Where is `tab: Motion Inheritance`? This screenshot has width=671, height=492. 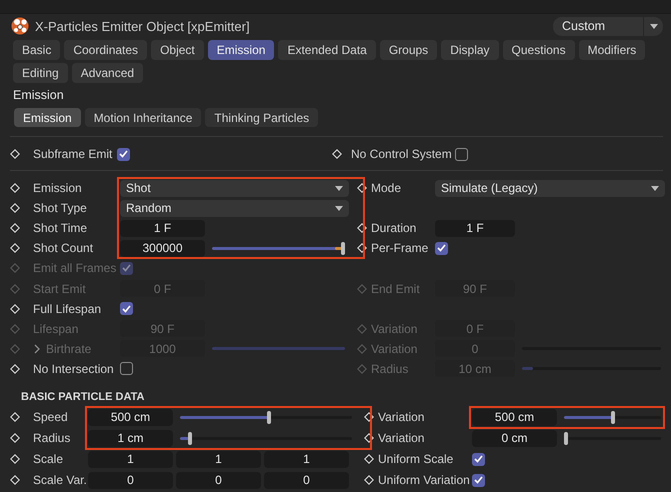
tab: Motion Inheritance is located at coordinates (143, 117).